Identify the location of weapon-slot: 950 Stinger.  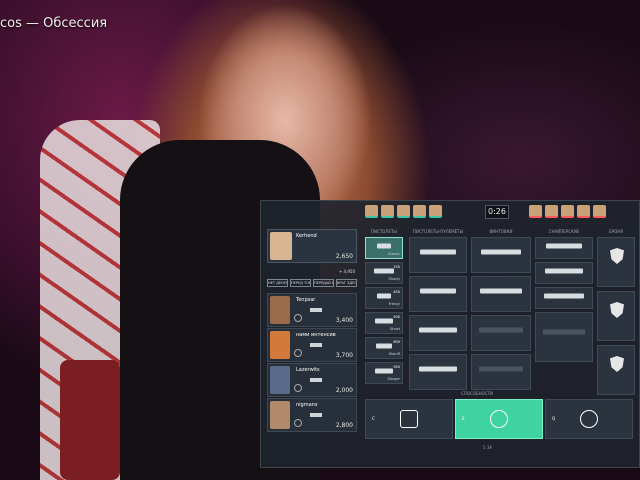
(384, 373).